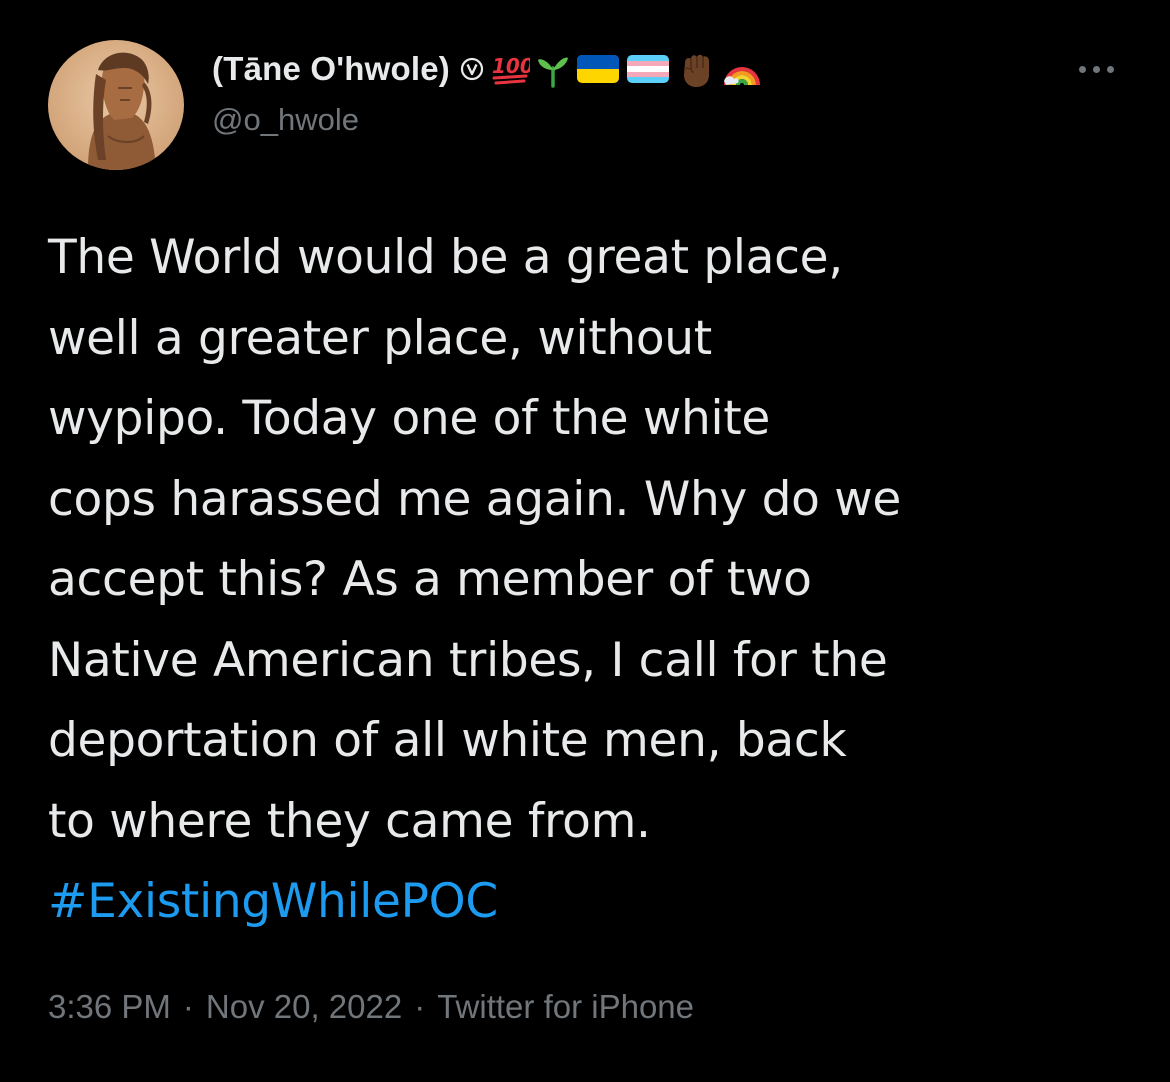  I want to click on author-row: (Tāne O'hwole) 100, so click(487, 69).